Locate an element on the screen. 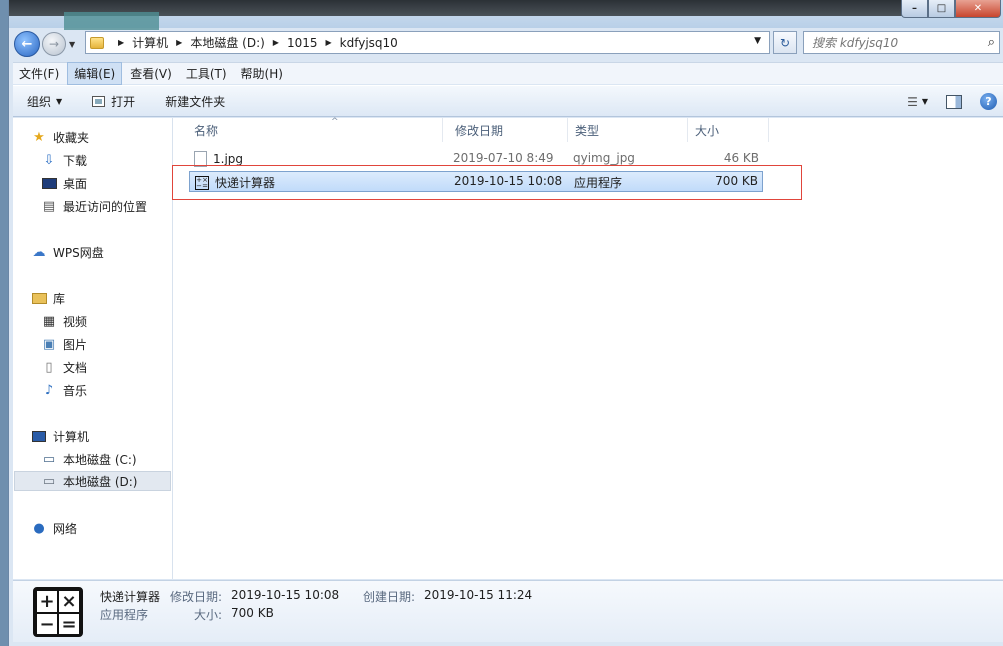  open-button: 打开 is located at coordinates (113, 101).